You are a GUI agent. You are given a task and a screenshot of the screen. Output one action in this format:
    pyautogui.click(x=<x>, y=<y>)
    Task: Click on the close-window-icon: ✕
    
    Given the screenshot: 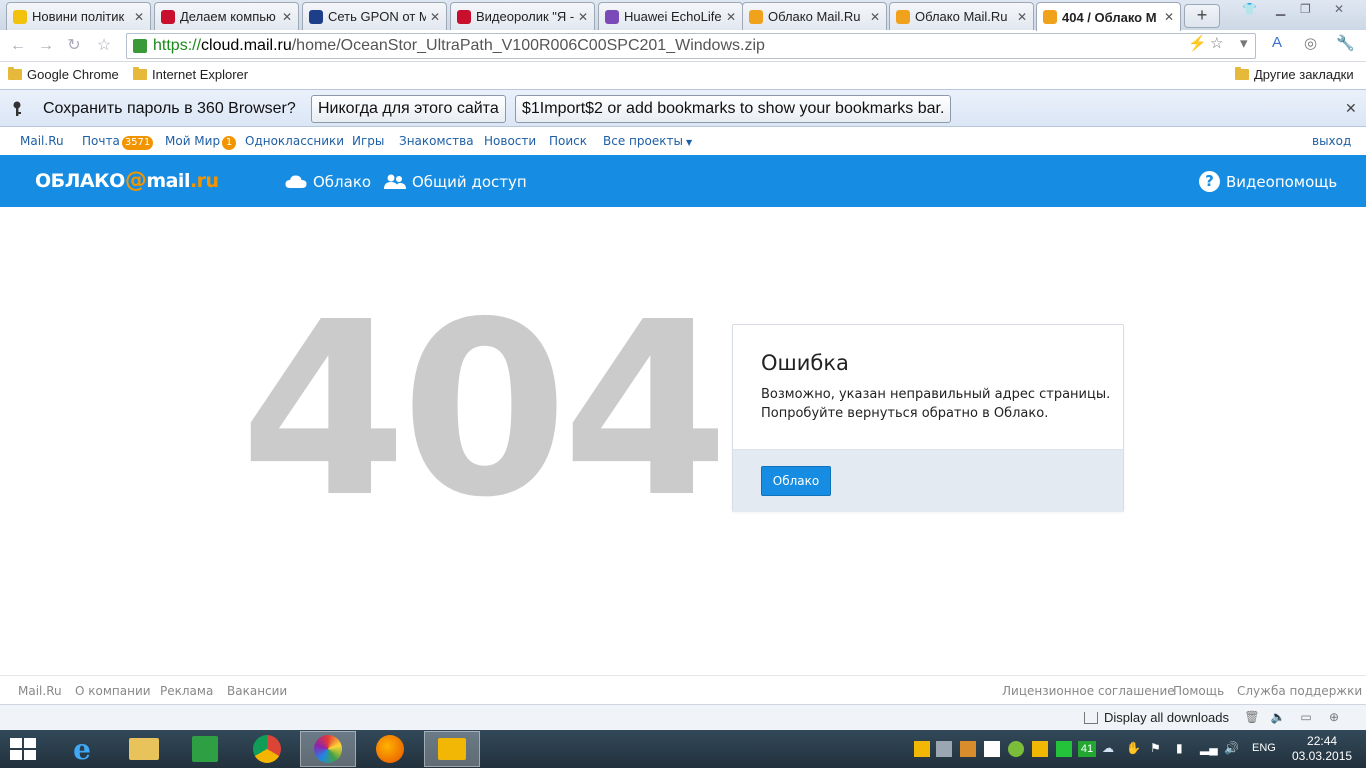 What is the action you would take?
    pyautogui.click(x=1339, y=9)
    